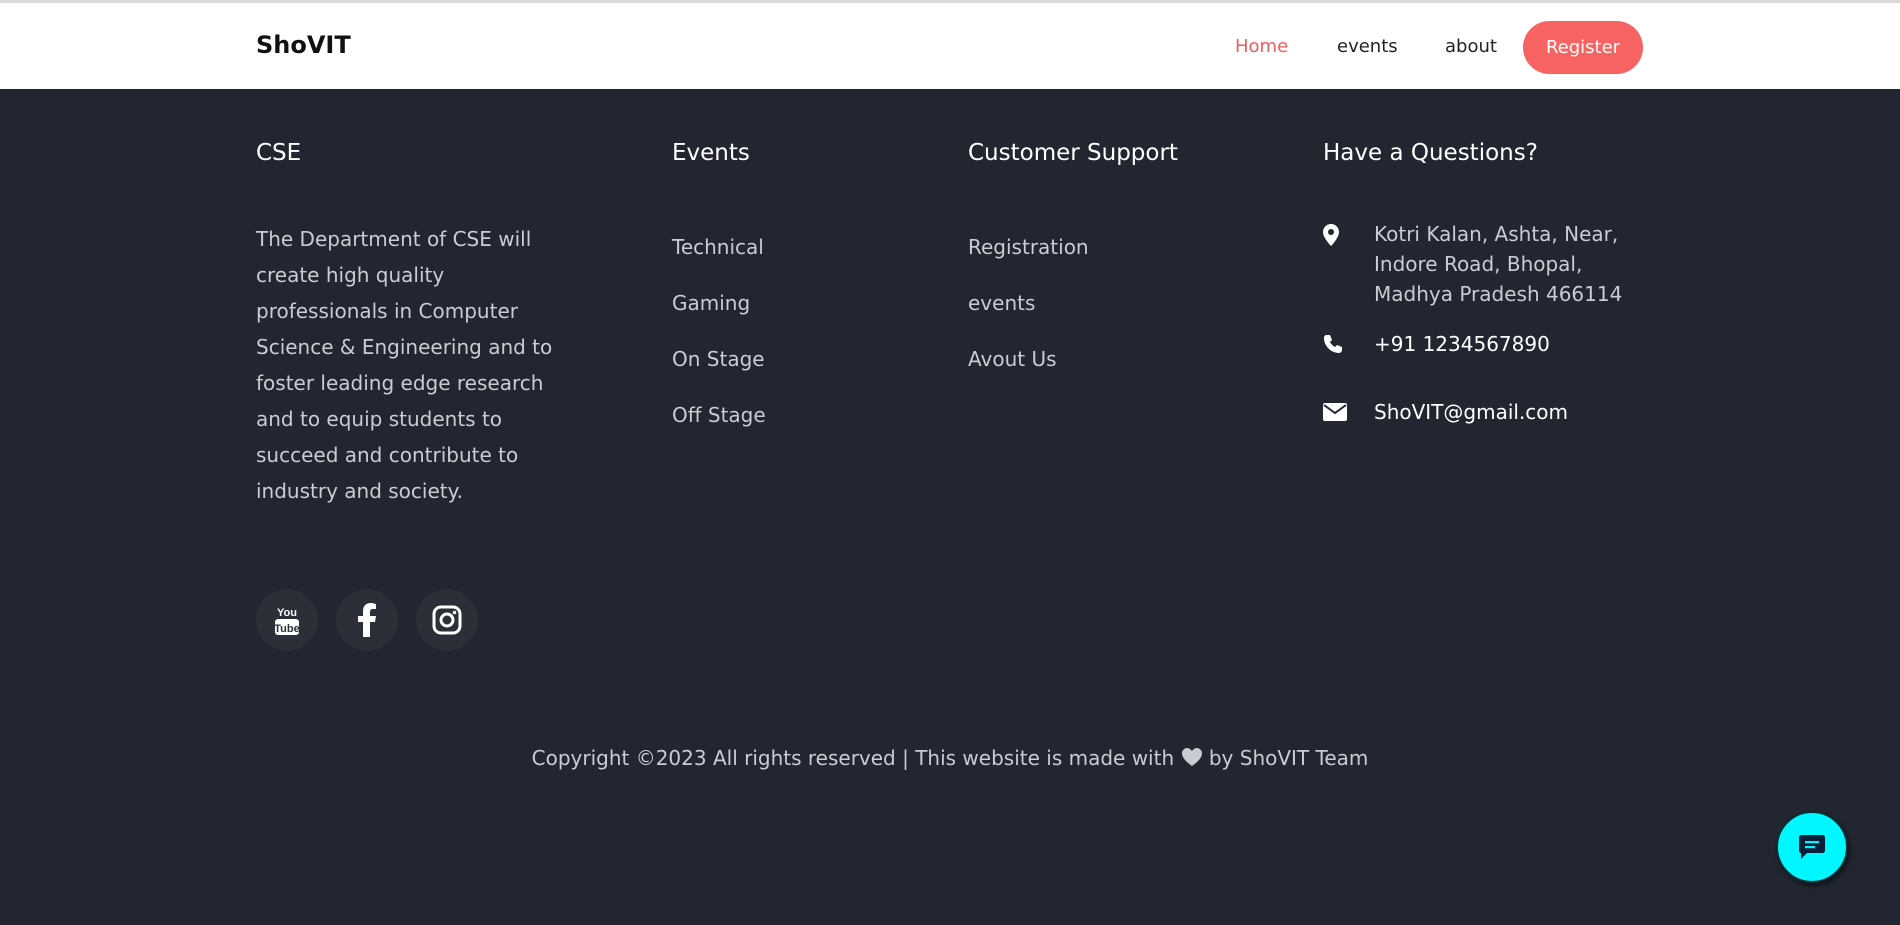  I want to click on contact-title: Have a Questions?, so click(1430, 153).